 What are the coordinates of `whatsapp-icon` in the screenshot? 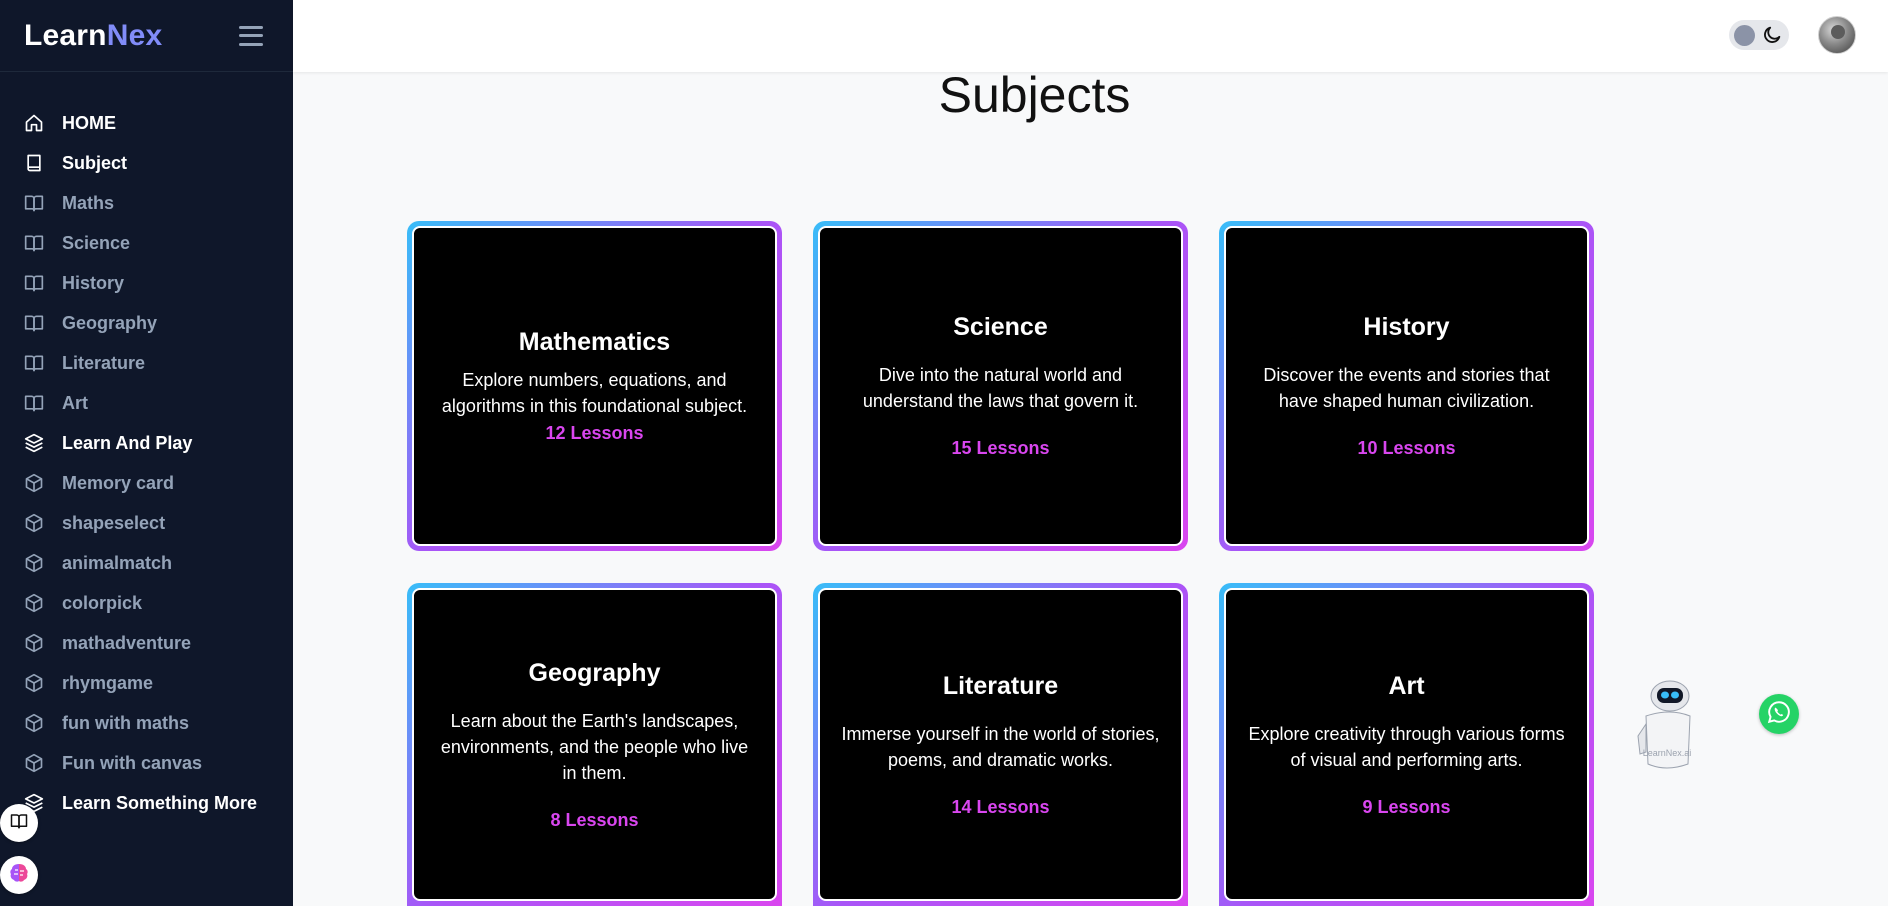 It's located at (1779, 714).